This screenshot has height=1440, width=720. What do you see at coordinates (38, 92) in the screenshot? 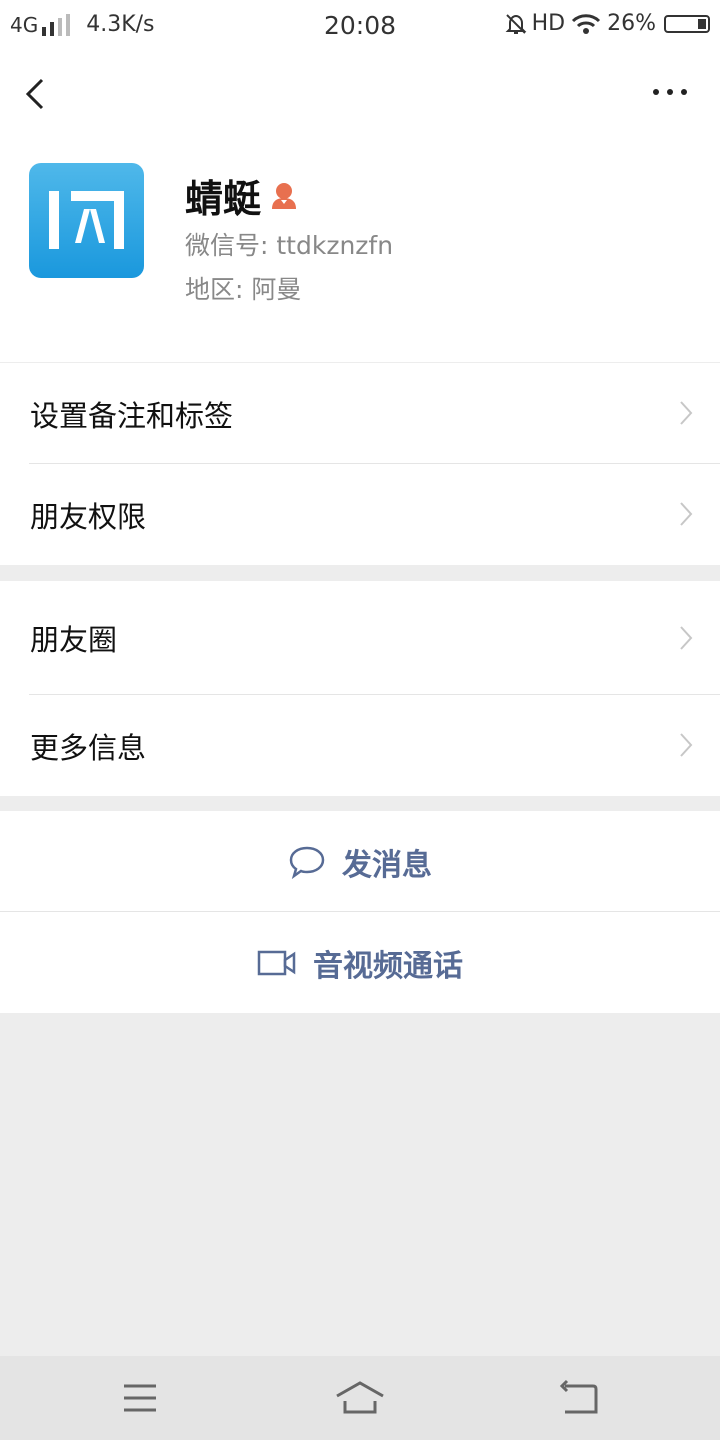
I see `back-arrow-icon` at bounding box center [38, 92].